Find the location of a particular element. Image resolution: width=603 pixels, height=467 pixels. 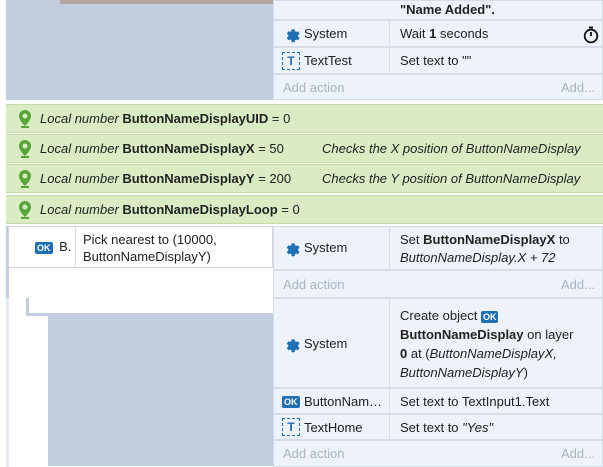

sub-event-outline is located at coordinates (7, 382).